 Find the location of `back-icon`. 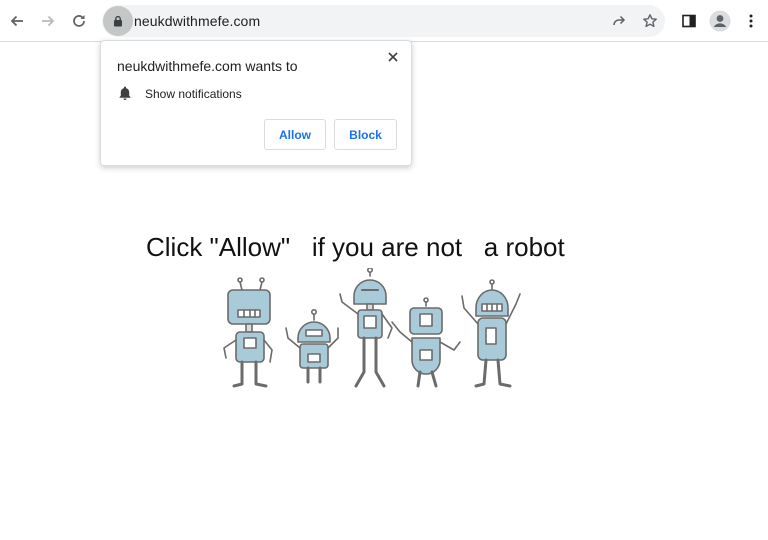

back-icon is located at coordinates (16, 21).